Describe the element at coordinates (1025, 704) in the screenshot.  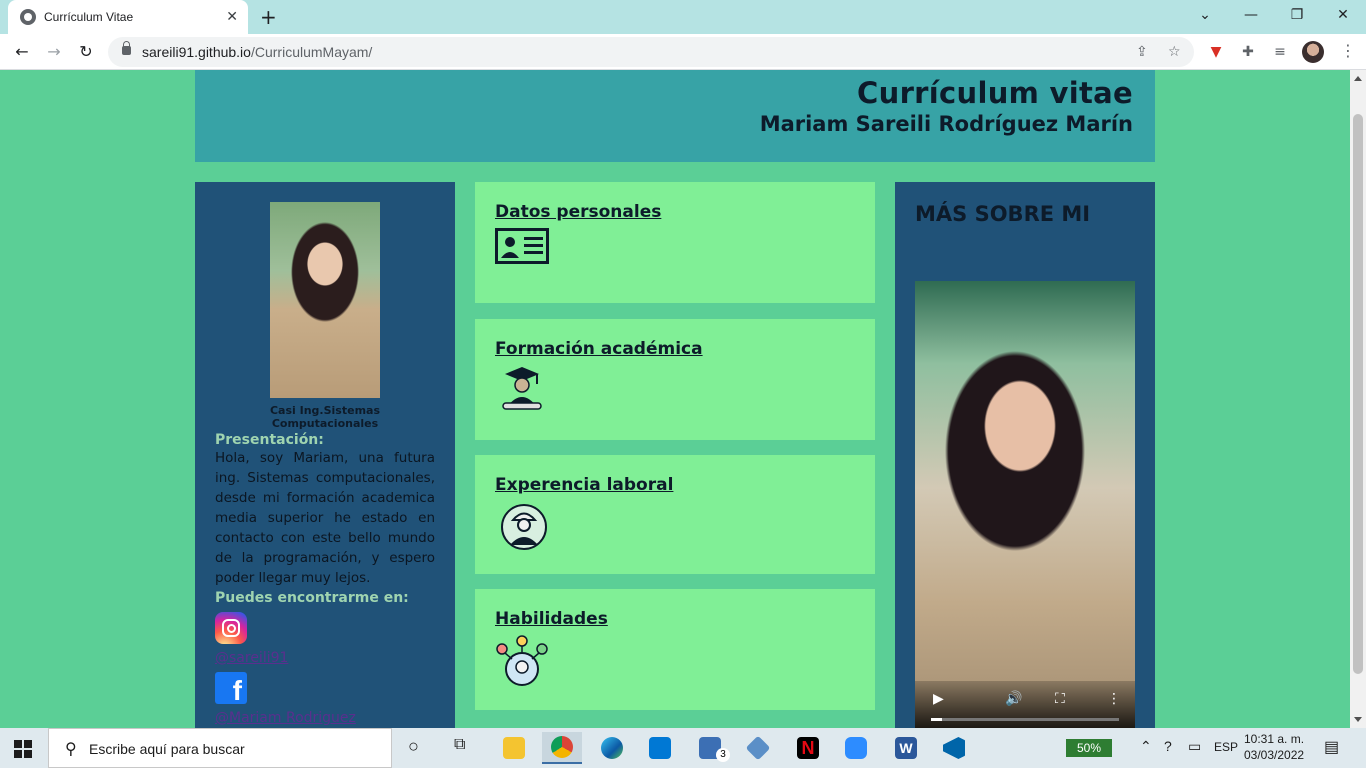
I see `video-controls: ▶ 🔊 ⛶ ⋮` at that location.